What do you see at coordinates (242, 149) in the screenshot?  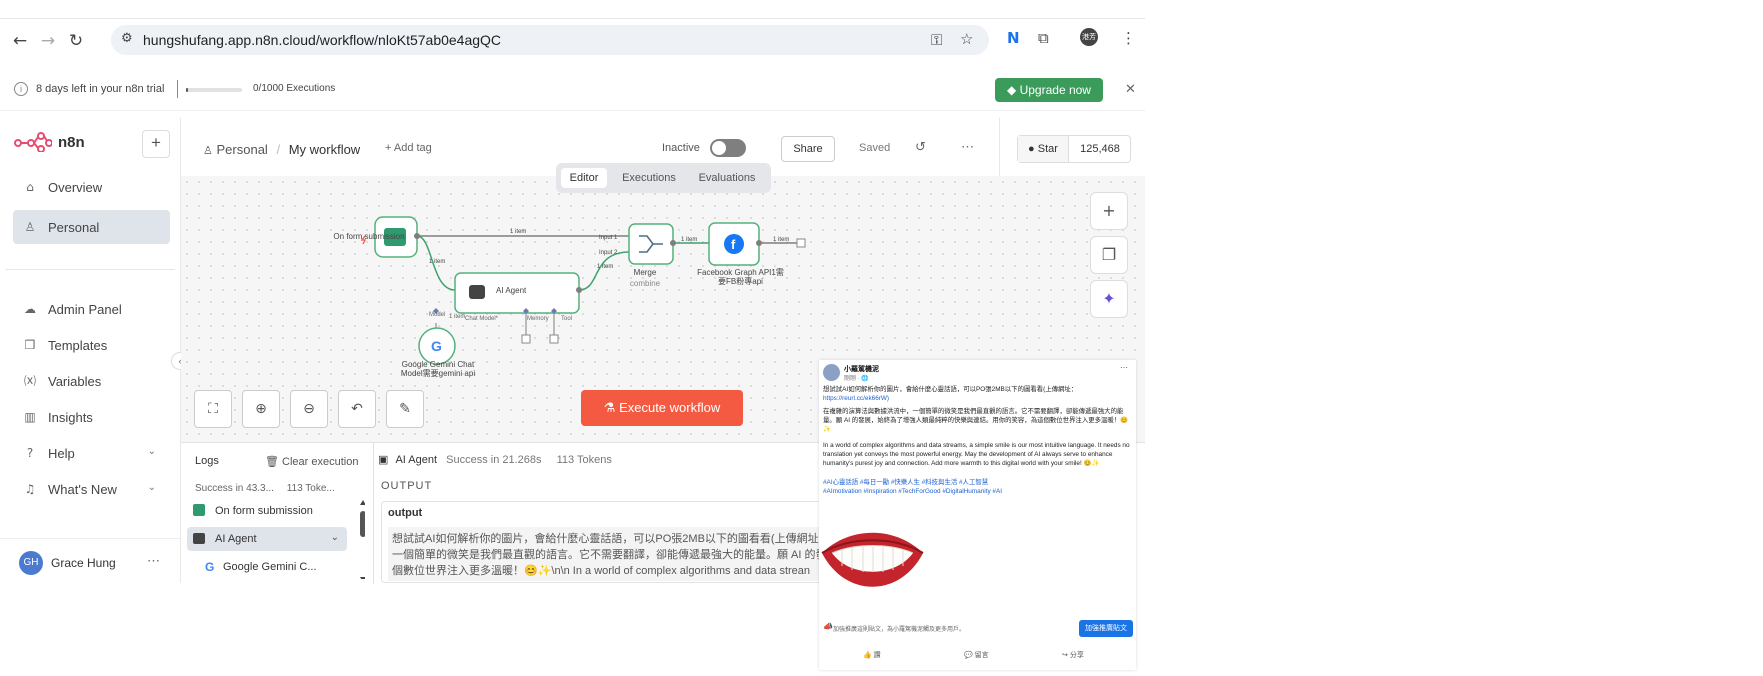 I see `breadcrumb-project: Personal` at bounding box center [242, 149].